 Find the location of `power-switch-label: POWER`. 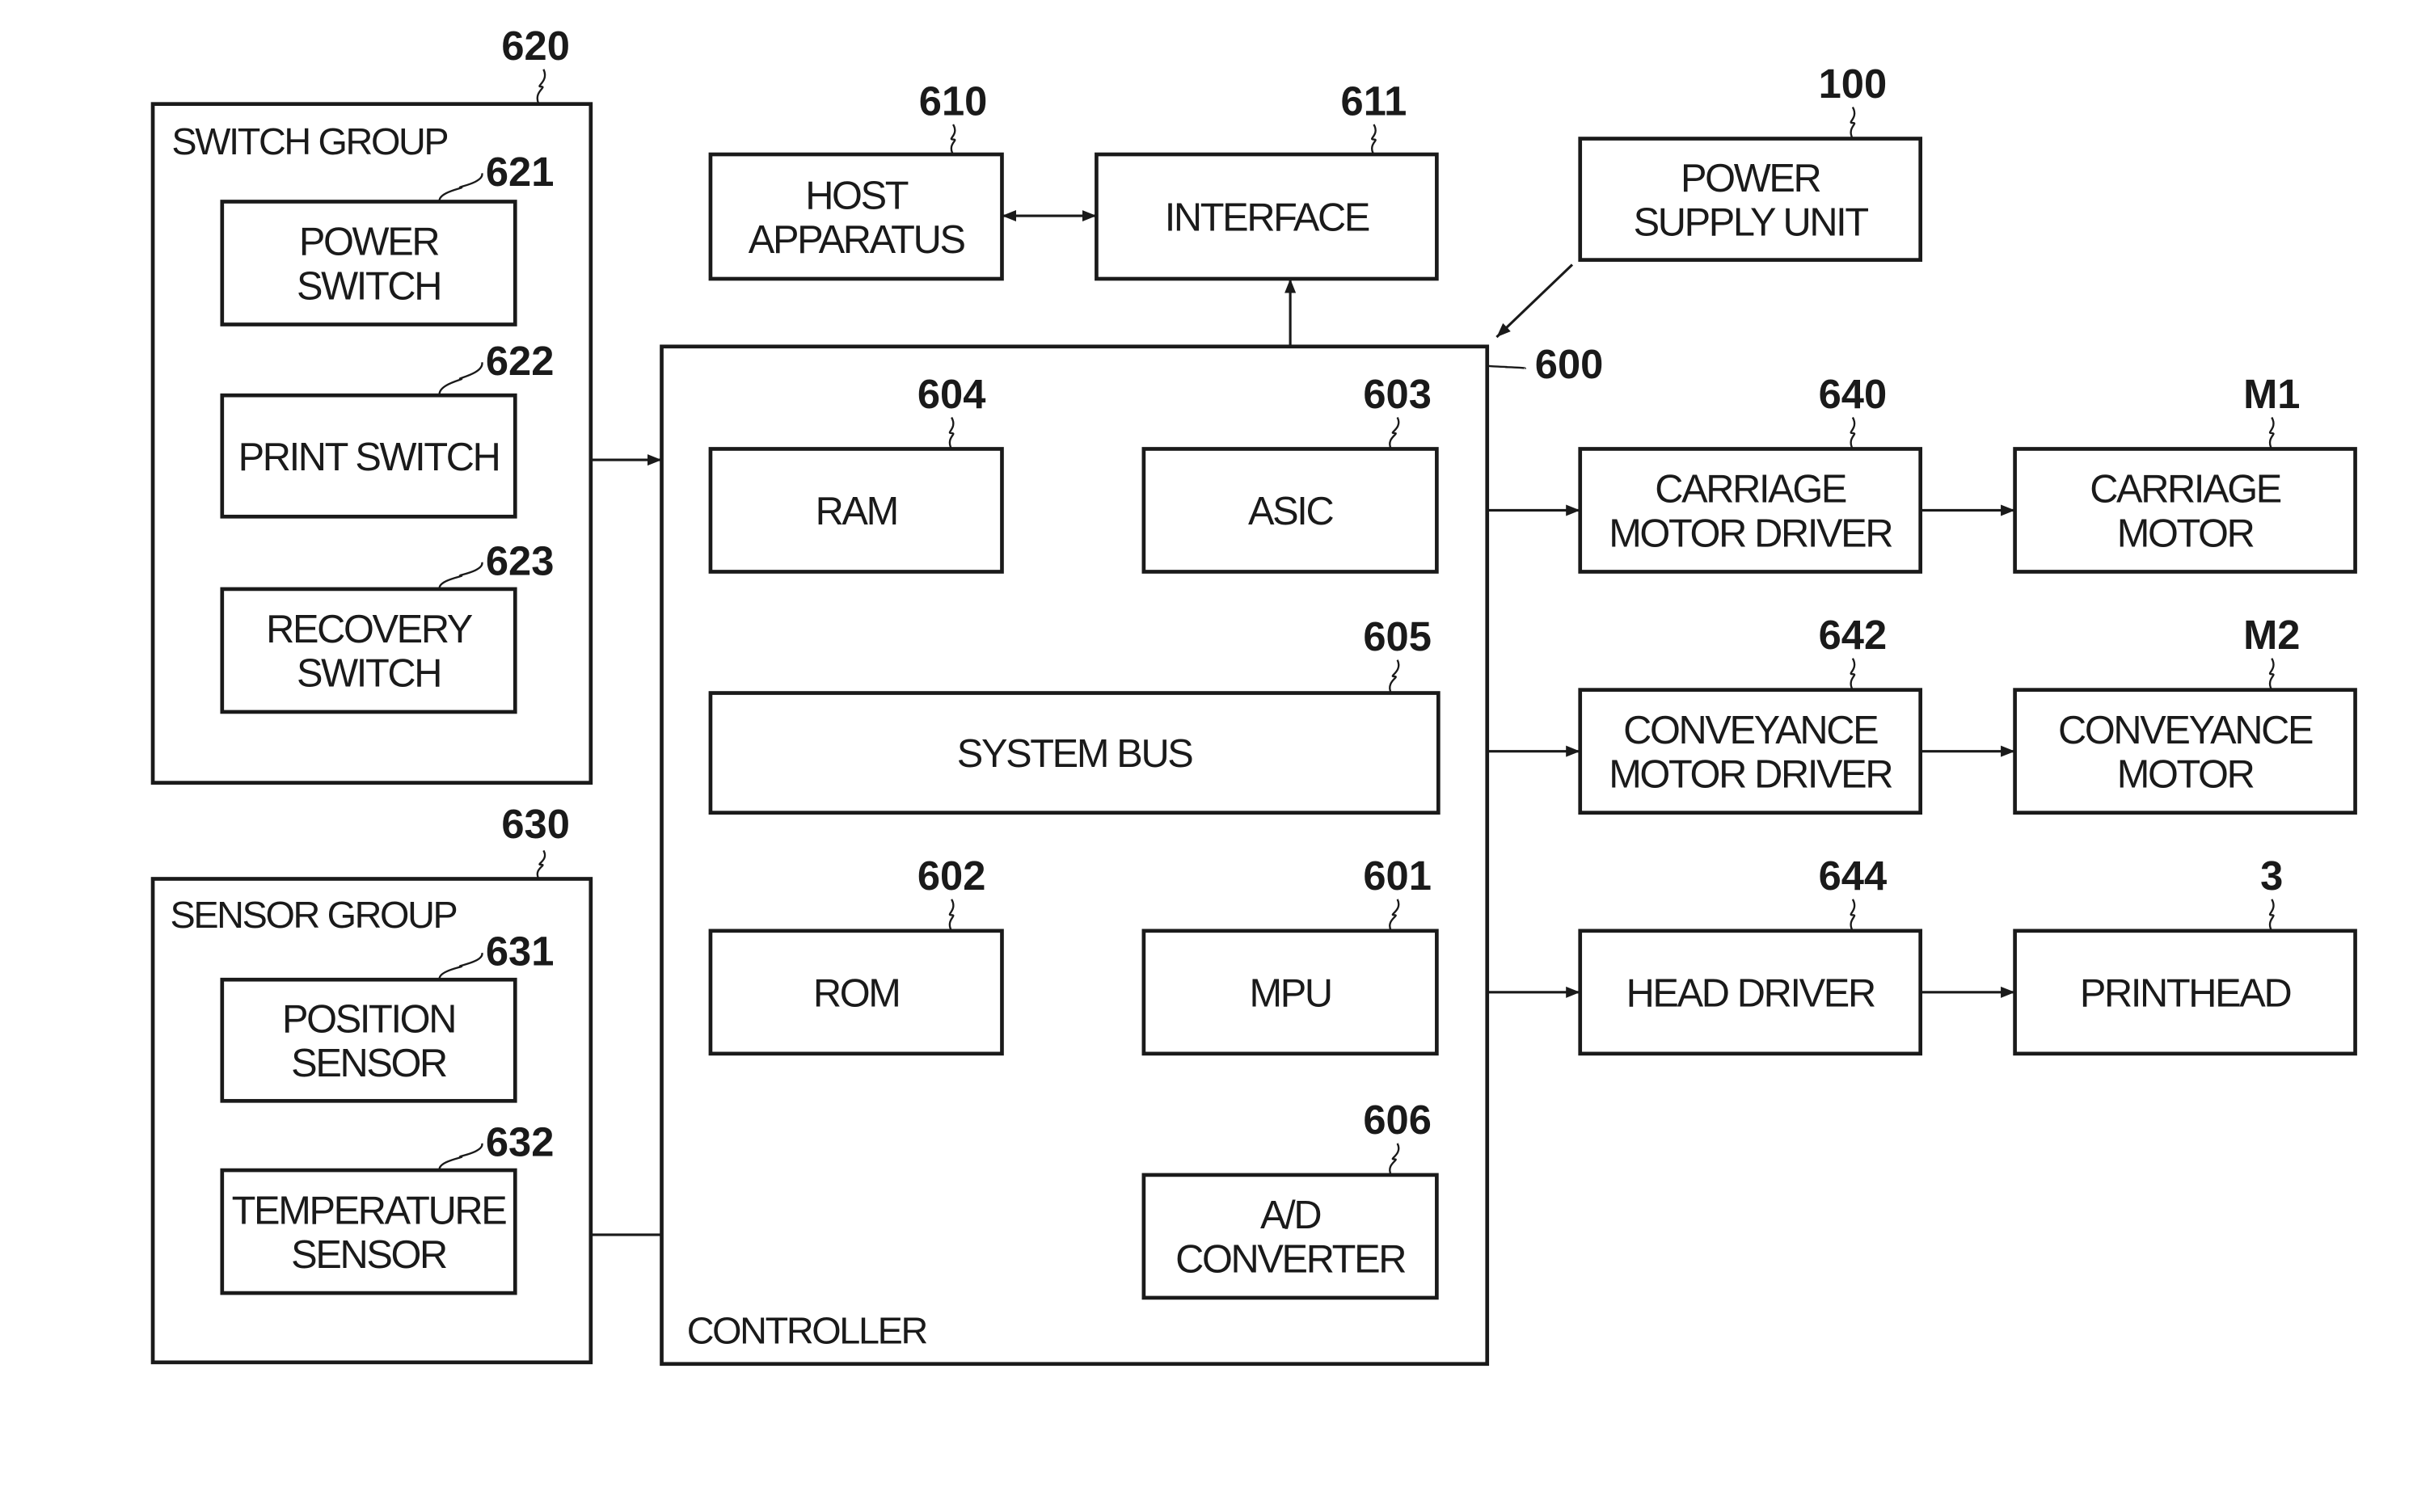

power-switch-label: POWER is located at coordinates (369, 242).